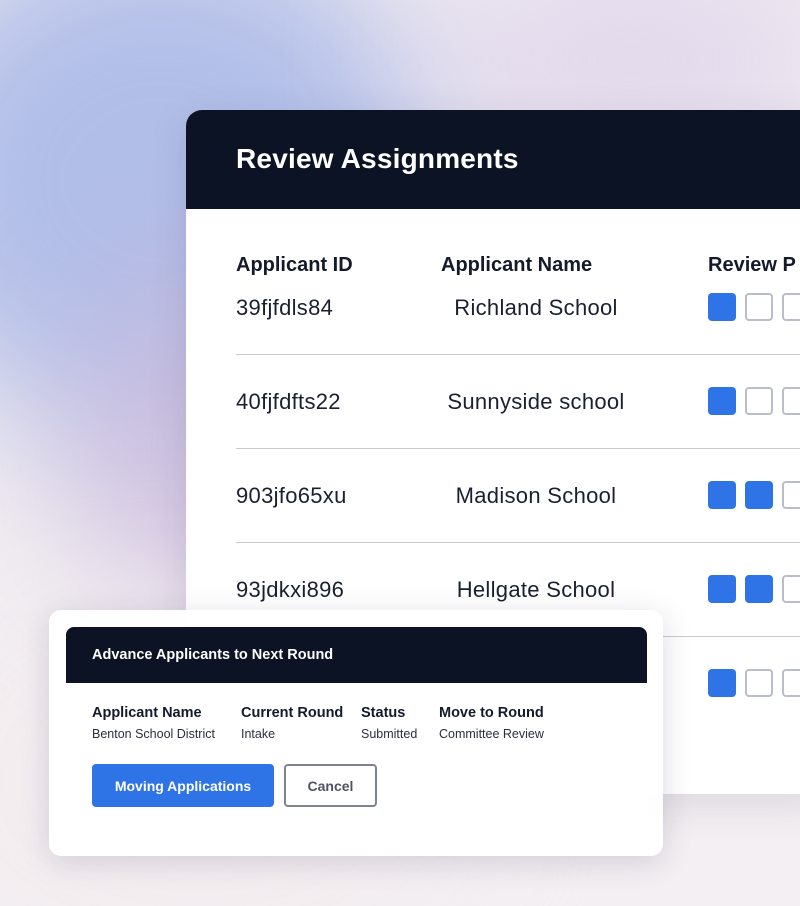 The height and width of the screenshot is (906, 800). Describe the element at coordinates (383, 713) in the screenshot. I see `field-label: Status` at that location.